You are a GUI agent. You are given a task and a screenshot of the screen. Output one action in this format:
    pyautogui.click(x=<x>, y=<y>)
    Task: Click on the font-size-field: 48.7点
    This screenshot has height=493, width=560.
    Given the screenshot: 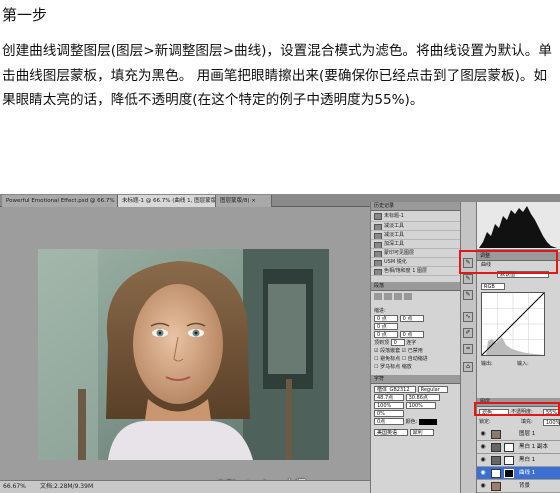 What is the action you would take?
    pyautogui.click(x=389, y=397)
    